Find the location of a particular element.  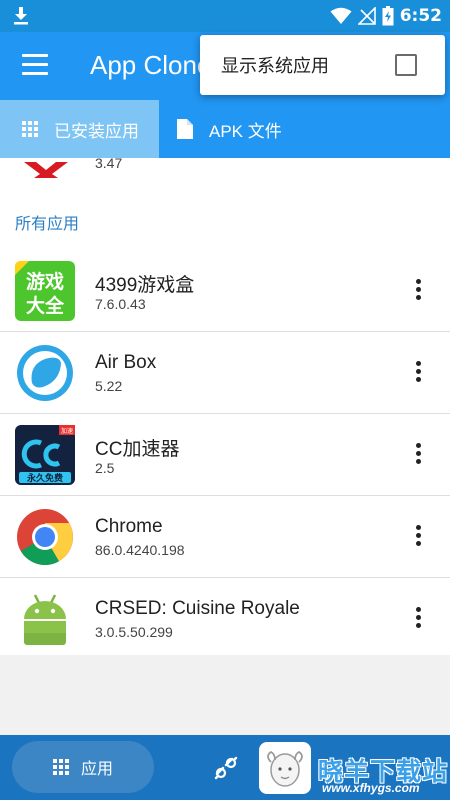

empty-area is located at coordinates (225, 695).